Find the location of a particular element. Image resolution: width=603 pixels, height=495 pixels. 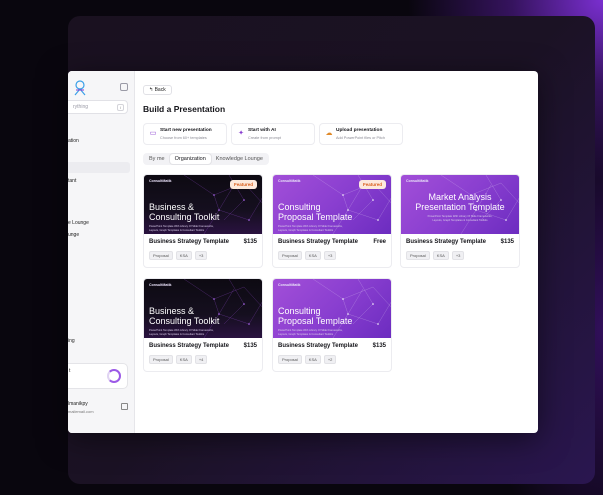

upload-icon: ☁ is located at coordinates (329, 133).